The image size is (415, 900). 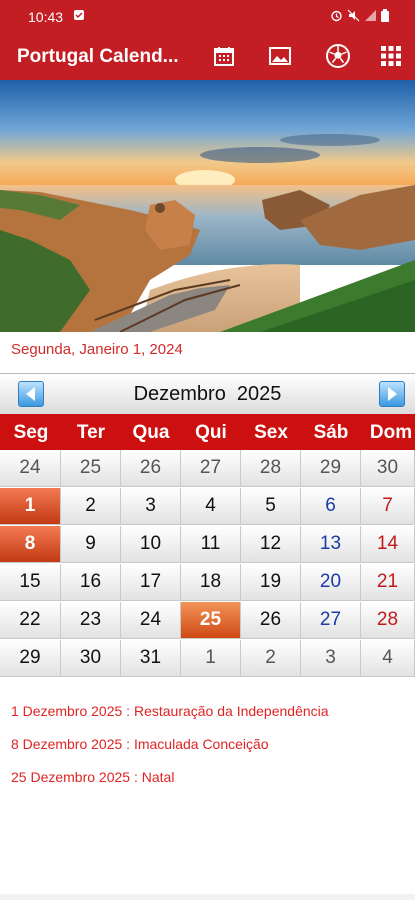 I want to click on selected-date: Segunda, Janeiro 1, 2024, so click(x=97, y=349).